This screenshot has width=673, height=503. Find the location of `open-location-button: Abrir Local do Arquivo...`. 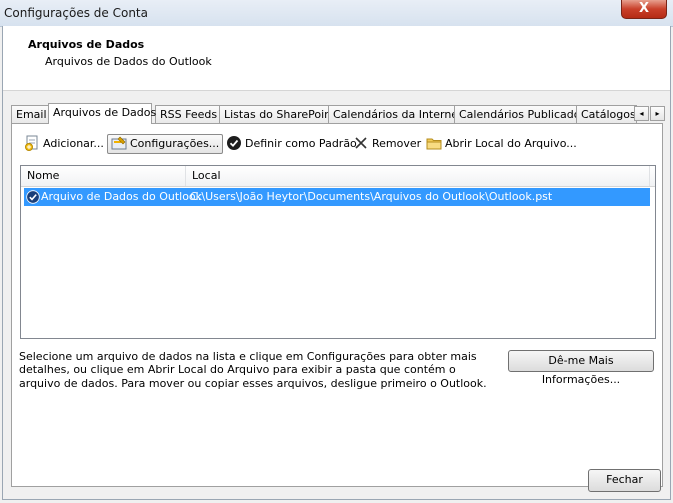

open-location-button: Abrir Local do Arquivo... is located at coordinates (501, 144).